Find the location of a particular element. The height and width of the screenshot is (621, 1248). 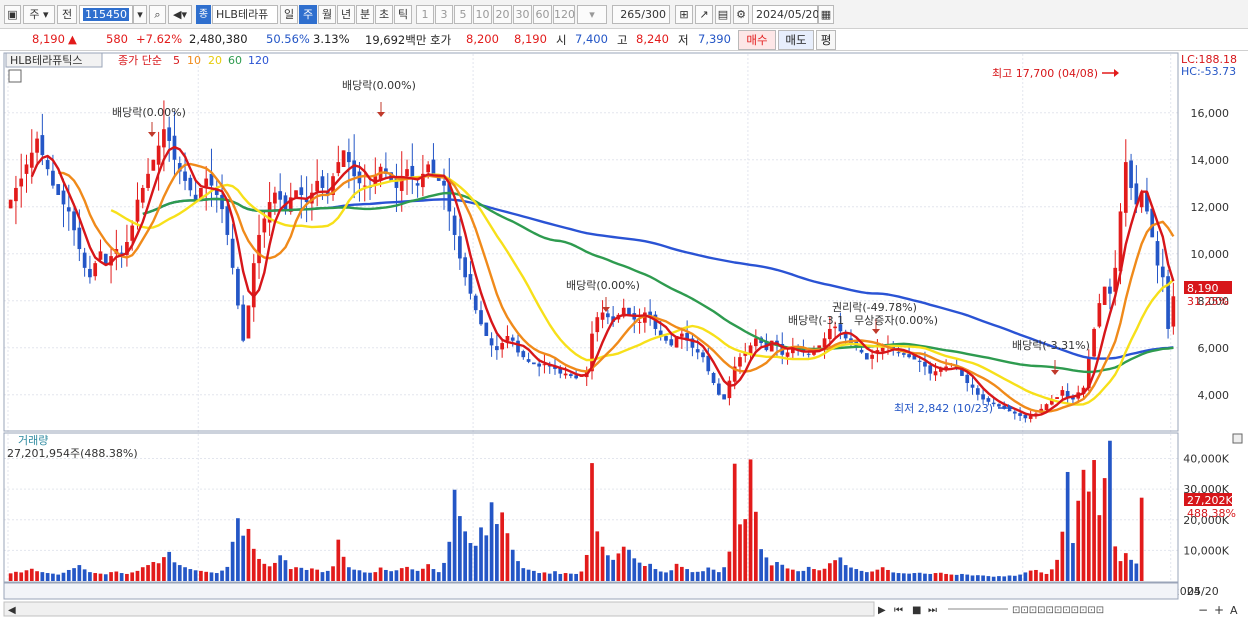

scroll-right-icon: ▶ is located at coordinates (882, 610).